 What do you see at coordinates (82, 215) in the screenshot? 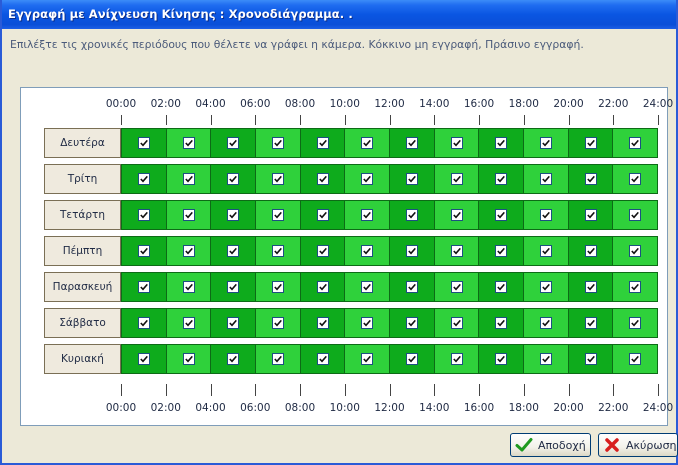
I see `day-label: Τετάρτη` at bounding box center [82, 215].